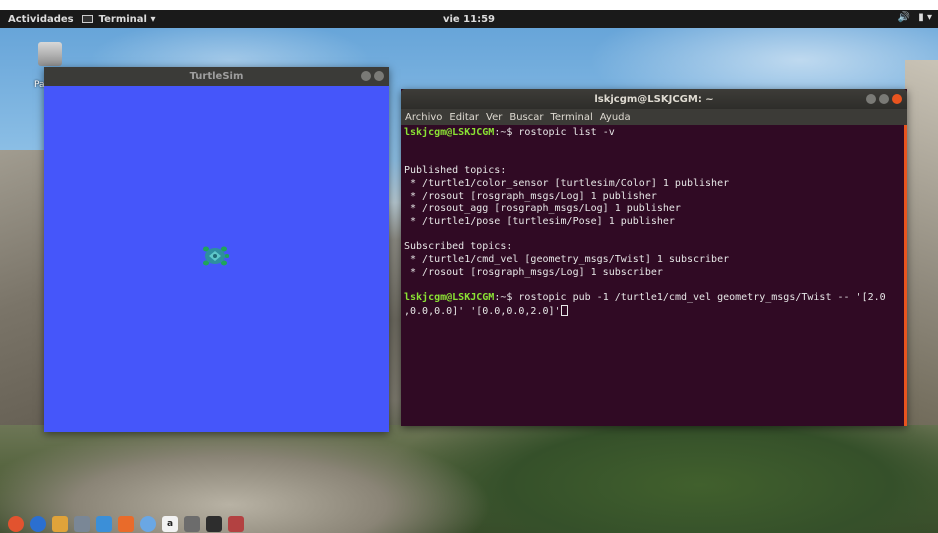  What do you see at coordinates (925, 17) in the screenshot?
I see `battery-icon: ▮ ▾` at bounding box center [925, 17].